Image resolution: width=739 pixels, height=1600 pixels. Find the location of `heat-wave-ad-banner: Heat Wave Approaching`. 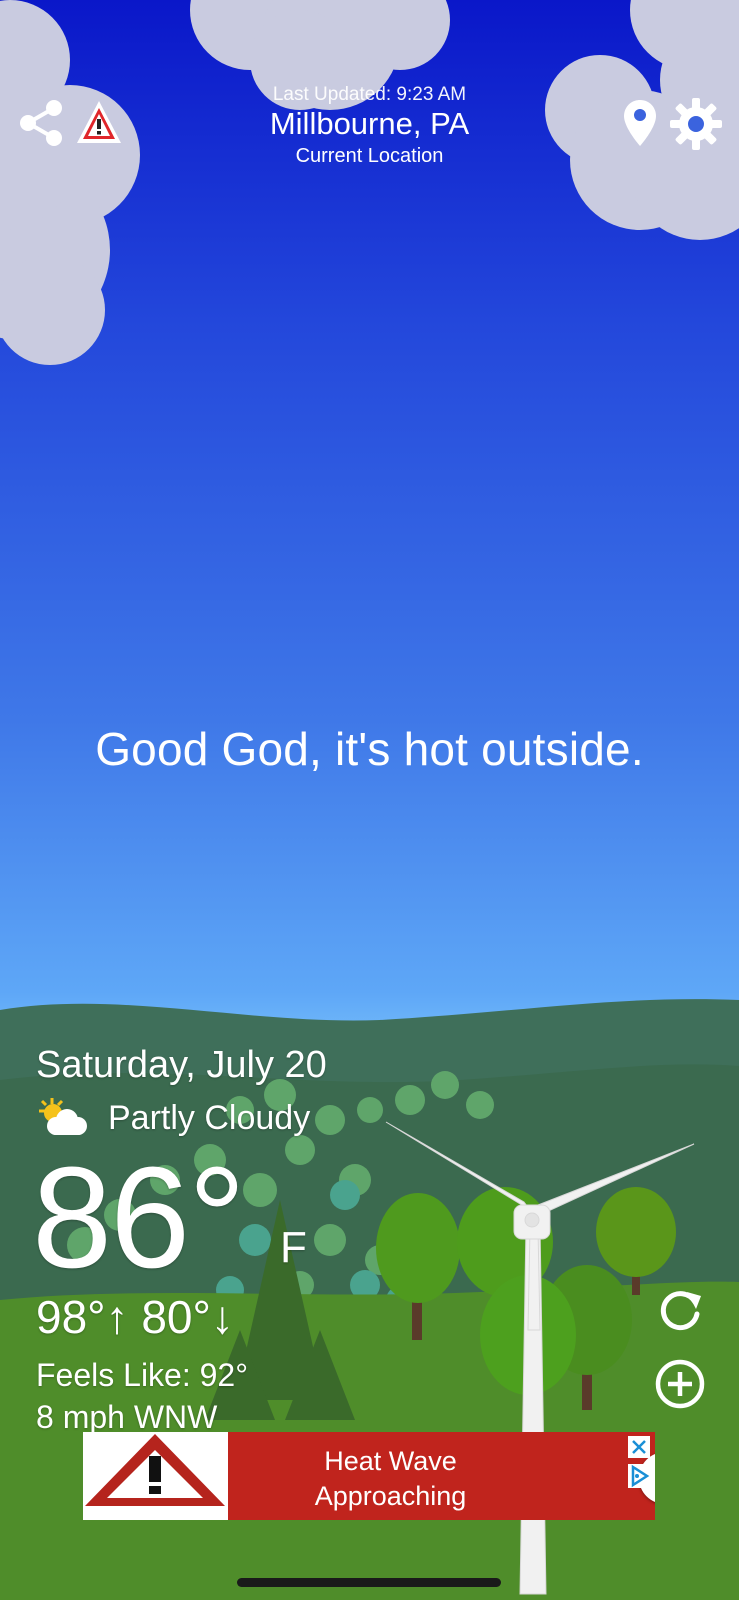

heat-wave-ad-banner: Heat Wave Approaching is located at coordinates (369, 1476).